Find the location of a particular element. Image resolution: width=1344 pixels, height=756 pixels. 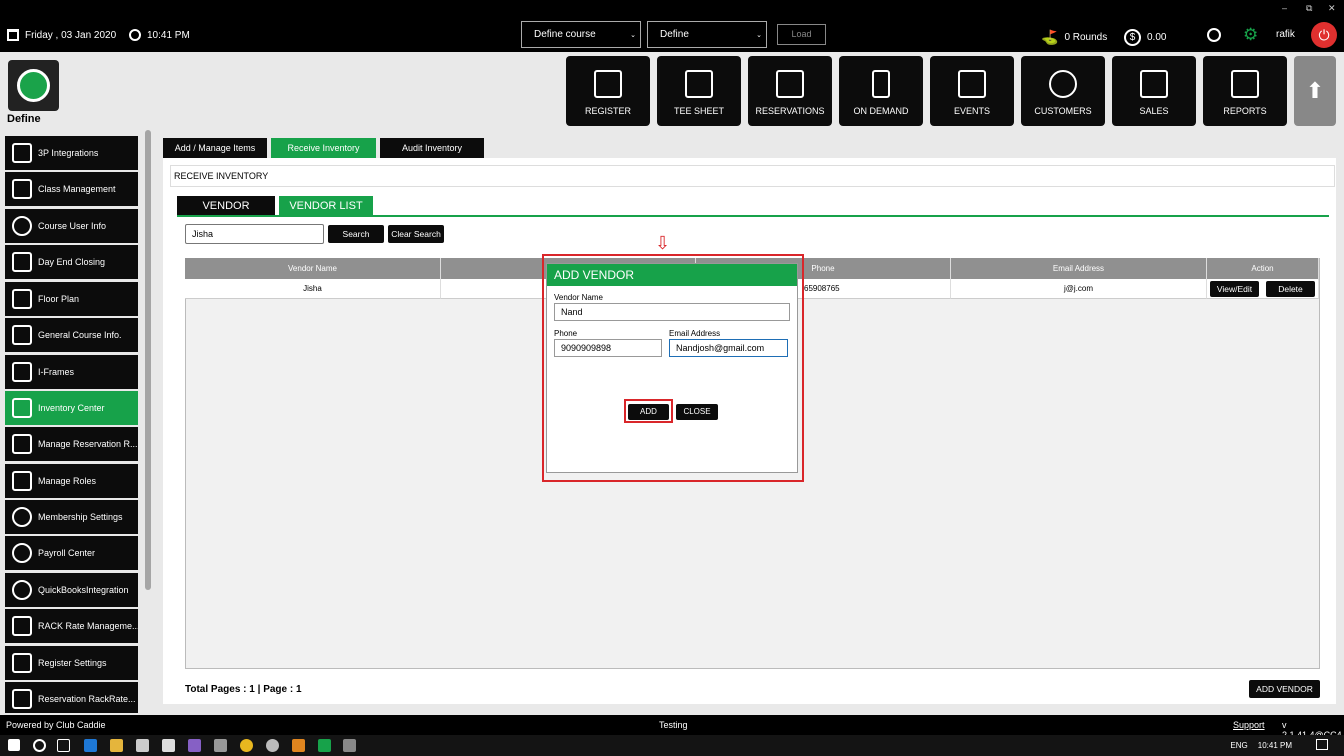

user-icon is located at coordinates (22, 226).